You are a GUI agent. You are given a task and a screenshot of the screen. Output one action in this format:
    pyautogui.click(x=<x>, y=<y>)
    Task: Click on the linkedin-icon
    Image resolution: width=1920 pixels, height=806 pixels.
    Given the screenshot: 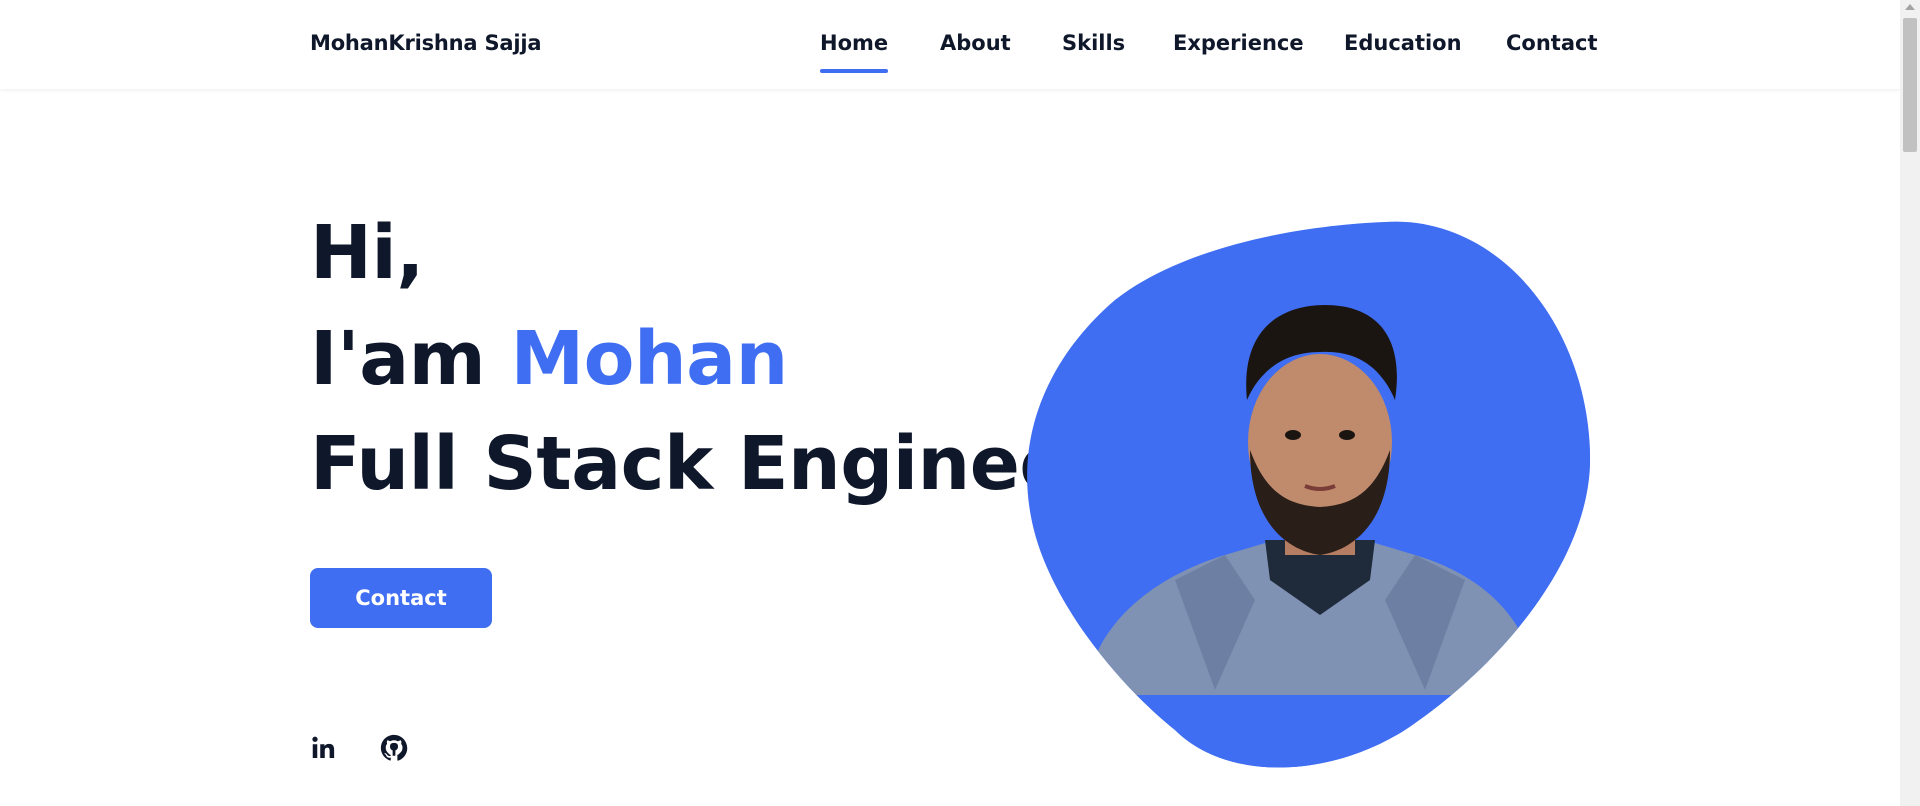 What is the action you would take?
    pyautogui.click(x=324, y=748)
    